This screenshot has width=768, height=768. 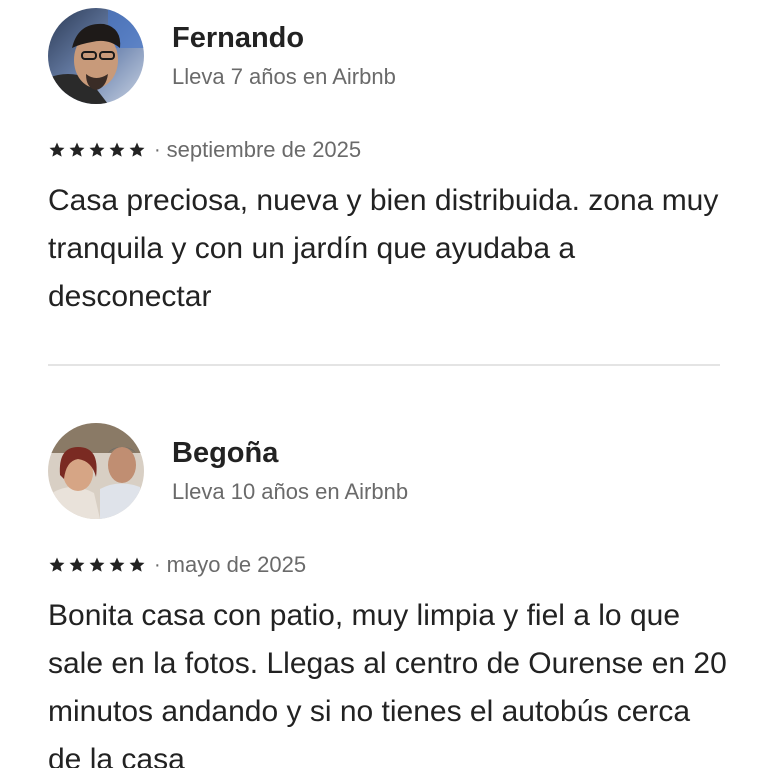 What do you see at coordinates (236, 564) in the screenshot?
I see `review-date: mayo de 2025` at bounding box center [236, 564].